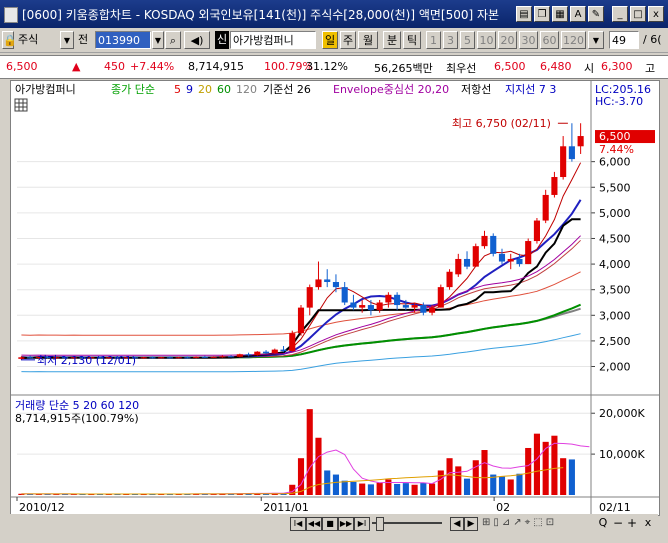 The height and width of the screenshot is (543, 668). What do you see at coordinates (133, 89) in the screenshot?
I see `legend-ma-label: 종가 단순` at bounding box center [133, 89].